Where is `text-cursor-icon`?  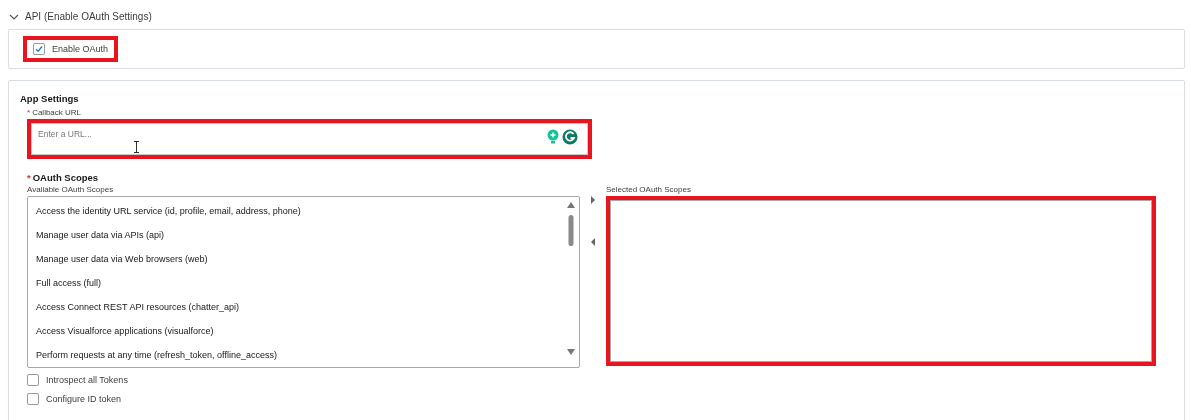
text-cursor-icon is located at coordinates (136, 147).